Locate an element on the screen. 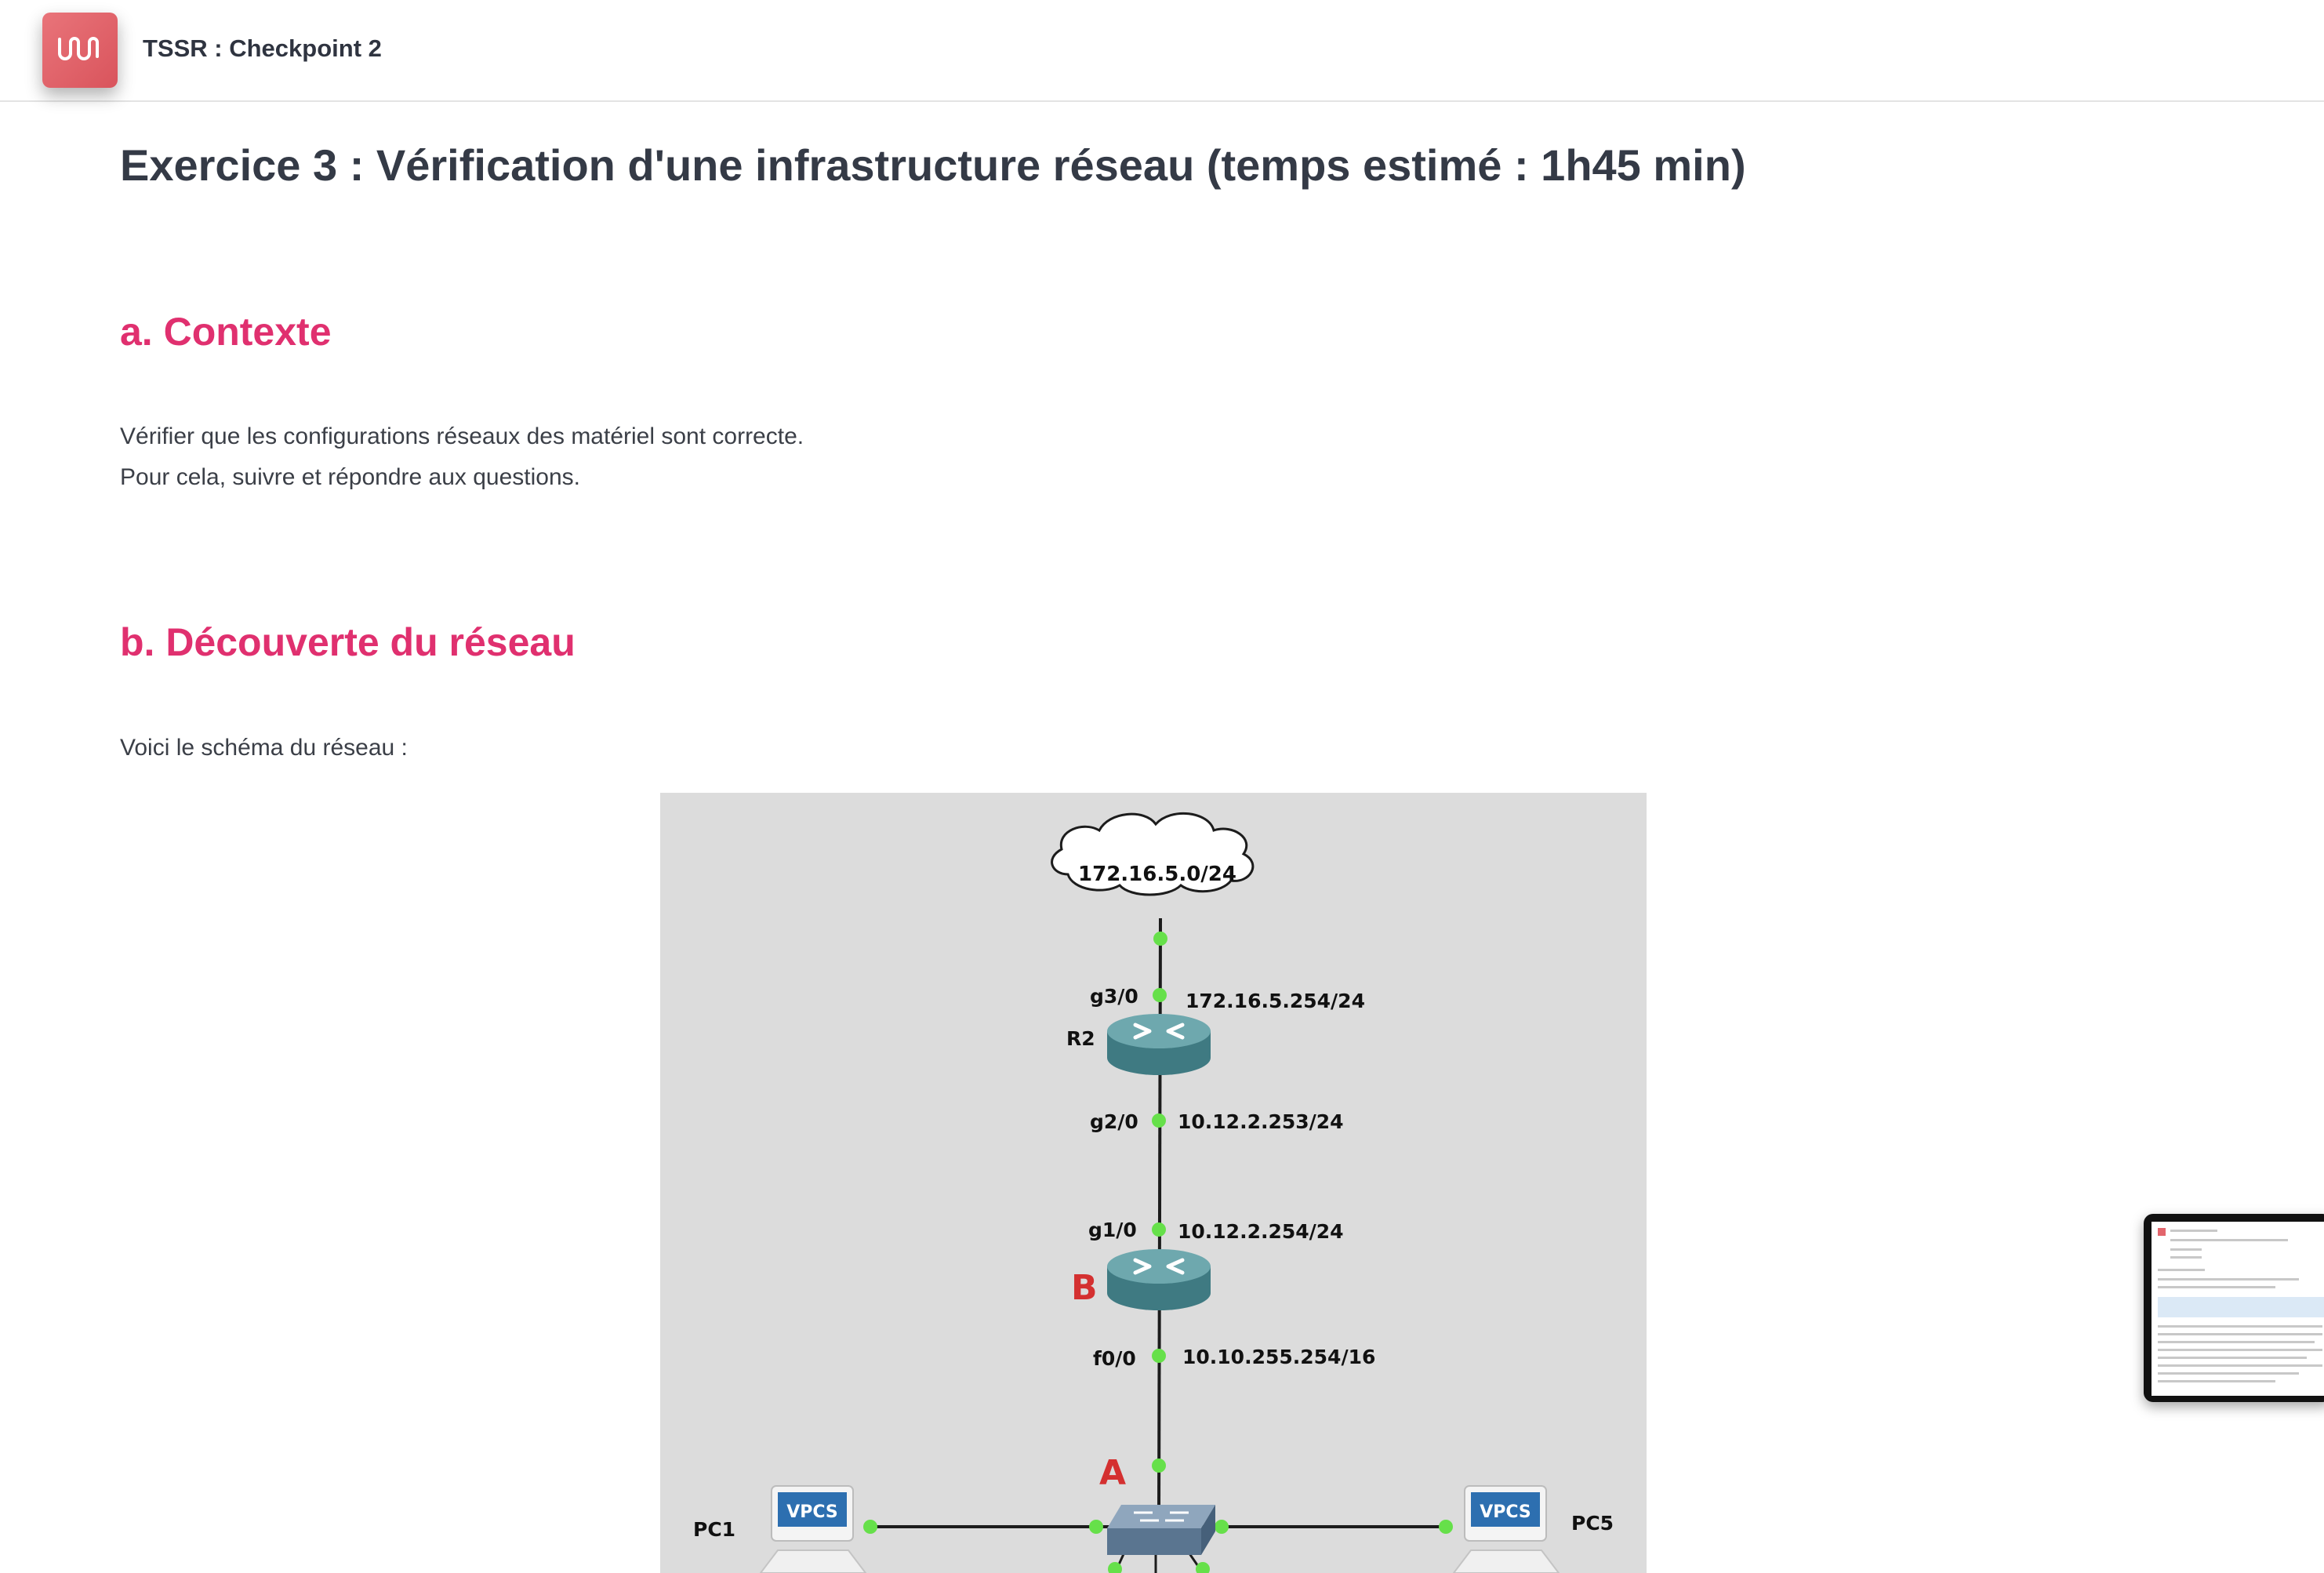 This screenshot has height=1573, width=2324. router-r2-label: R2 is located at coordinates (1080, 1038).